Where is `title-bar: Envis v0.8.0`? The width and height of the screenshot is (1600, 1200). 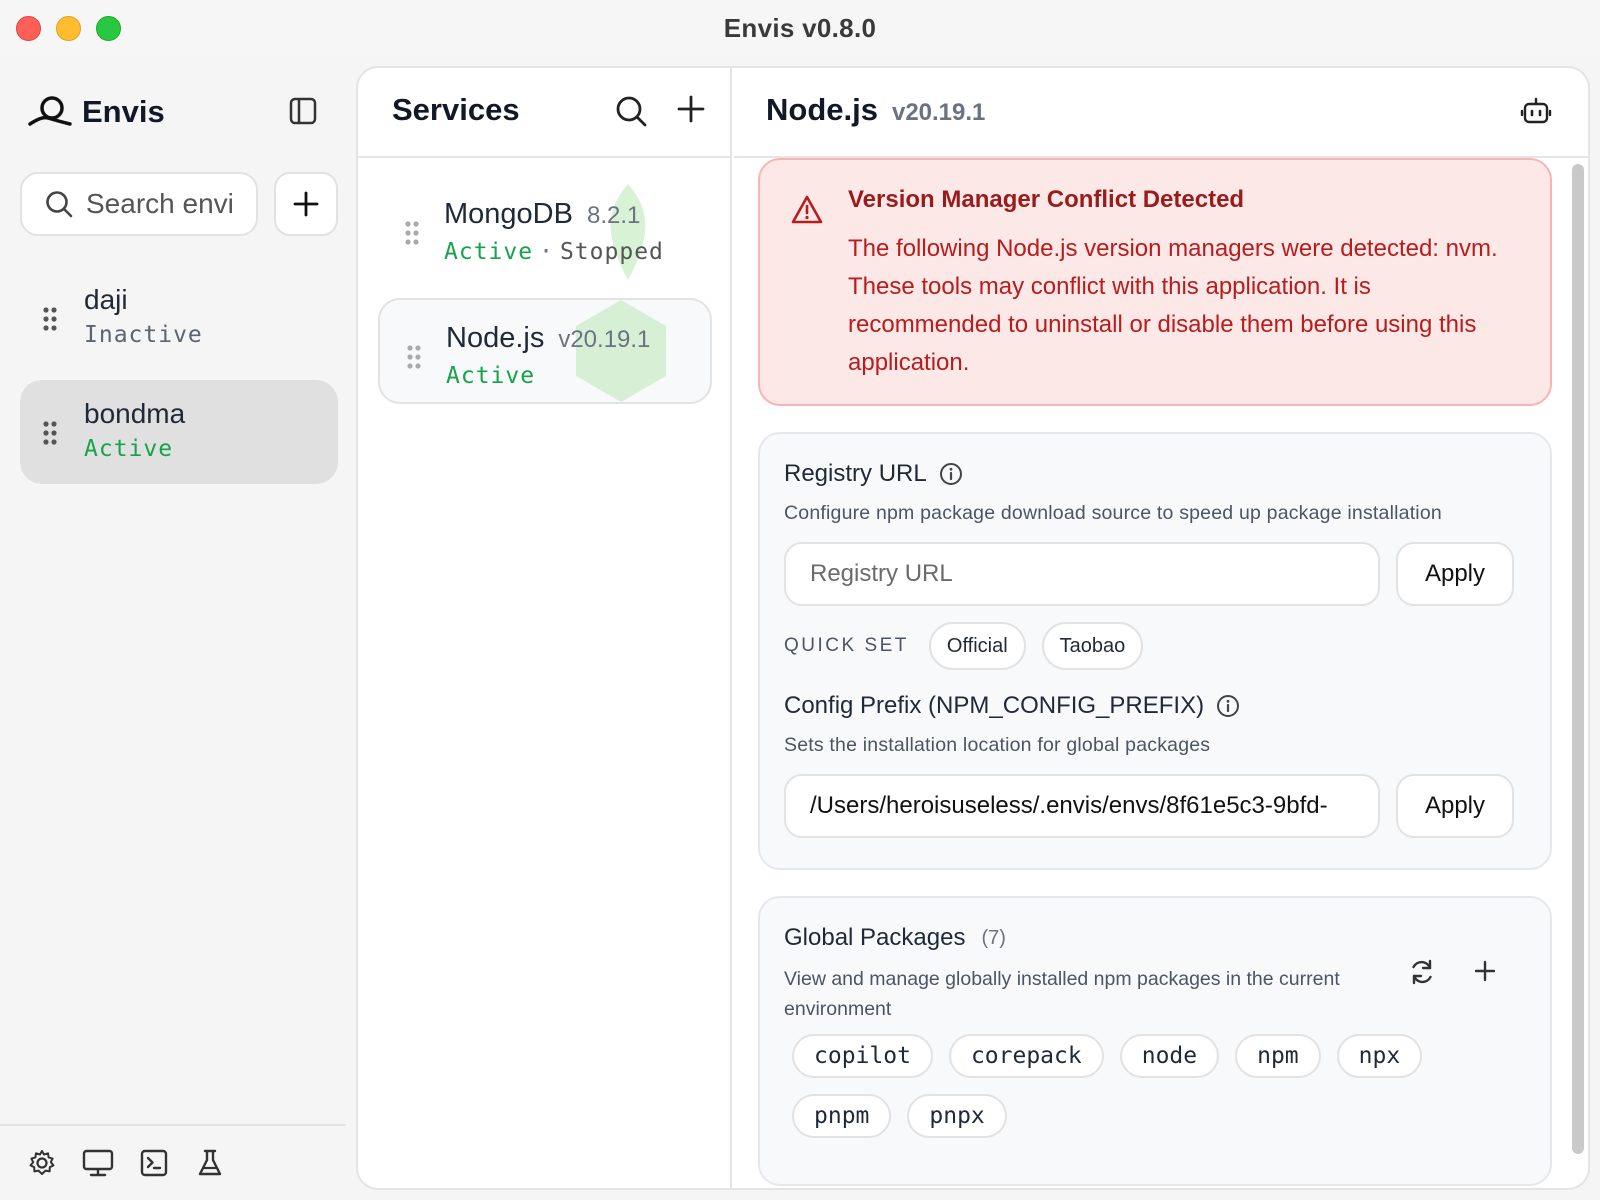
title-bar: Envis v0.8.0 is located at coordinates (800, 28).